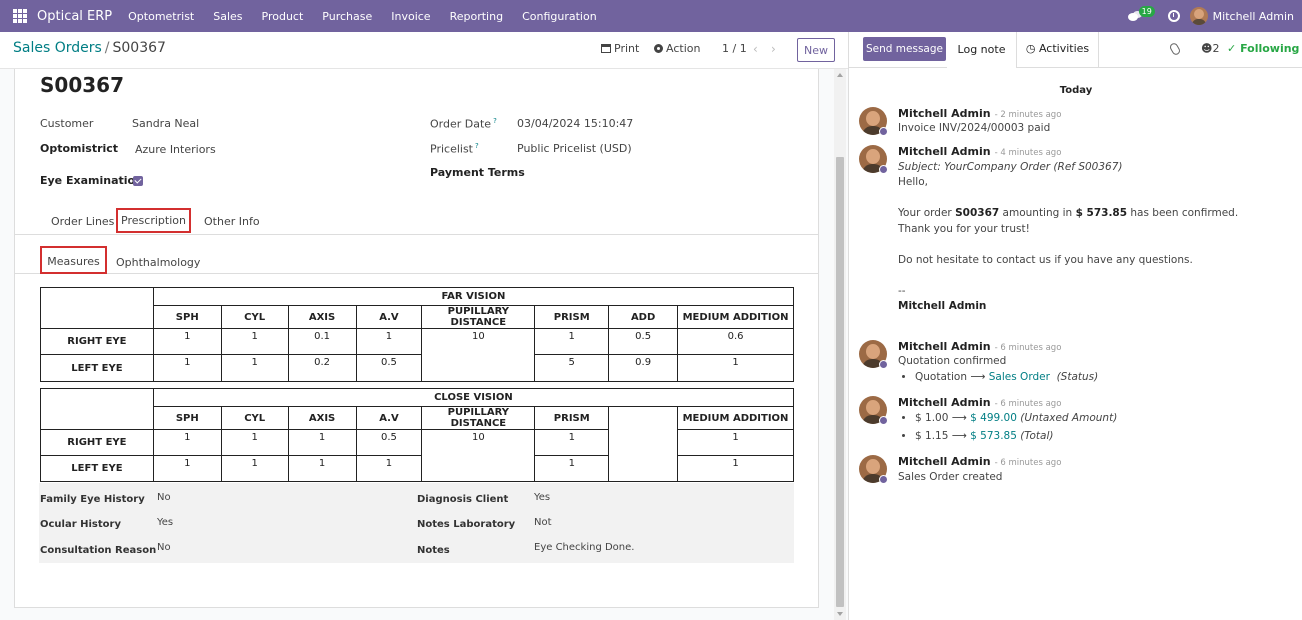  Describe the element at coordinates (476, 16) in the screenshot. I see `menu-reporting: Reporting` at that location.